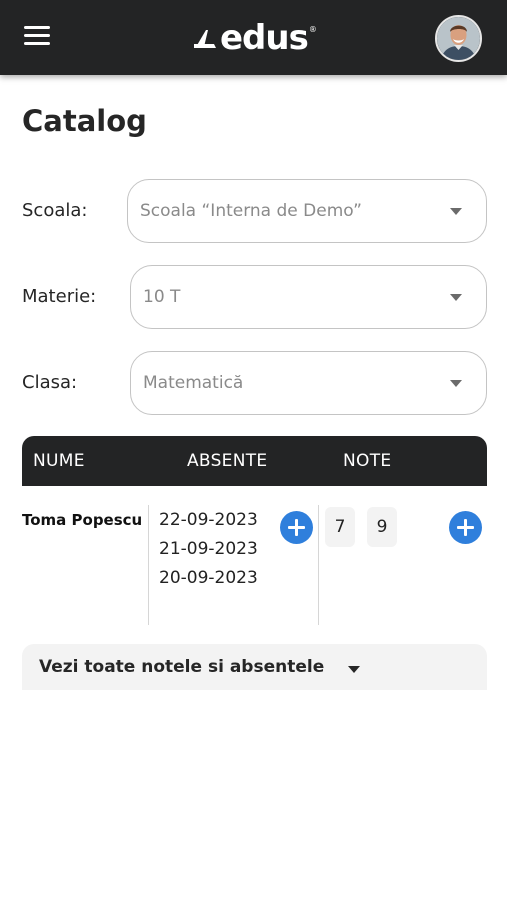 This screenshot has height=900, width=507. Describe the element at coordinates (308, 297) in the screenshot. I see `subject-select: 10 T` at that location.